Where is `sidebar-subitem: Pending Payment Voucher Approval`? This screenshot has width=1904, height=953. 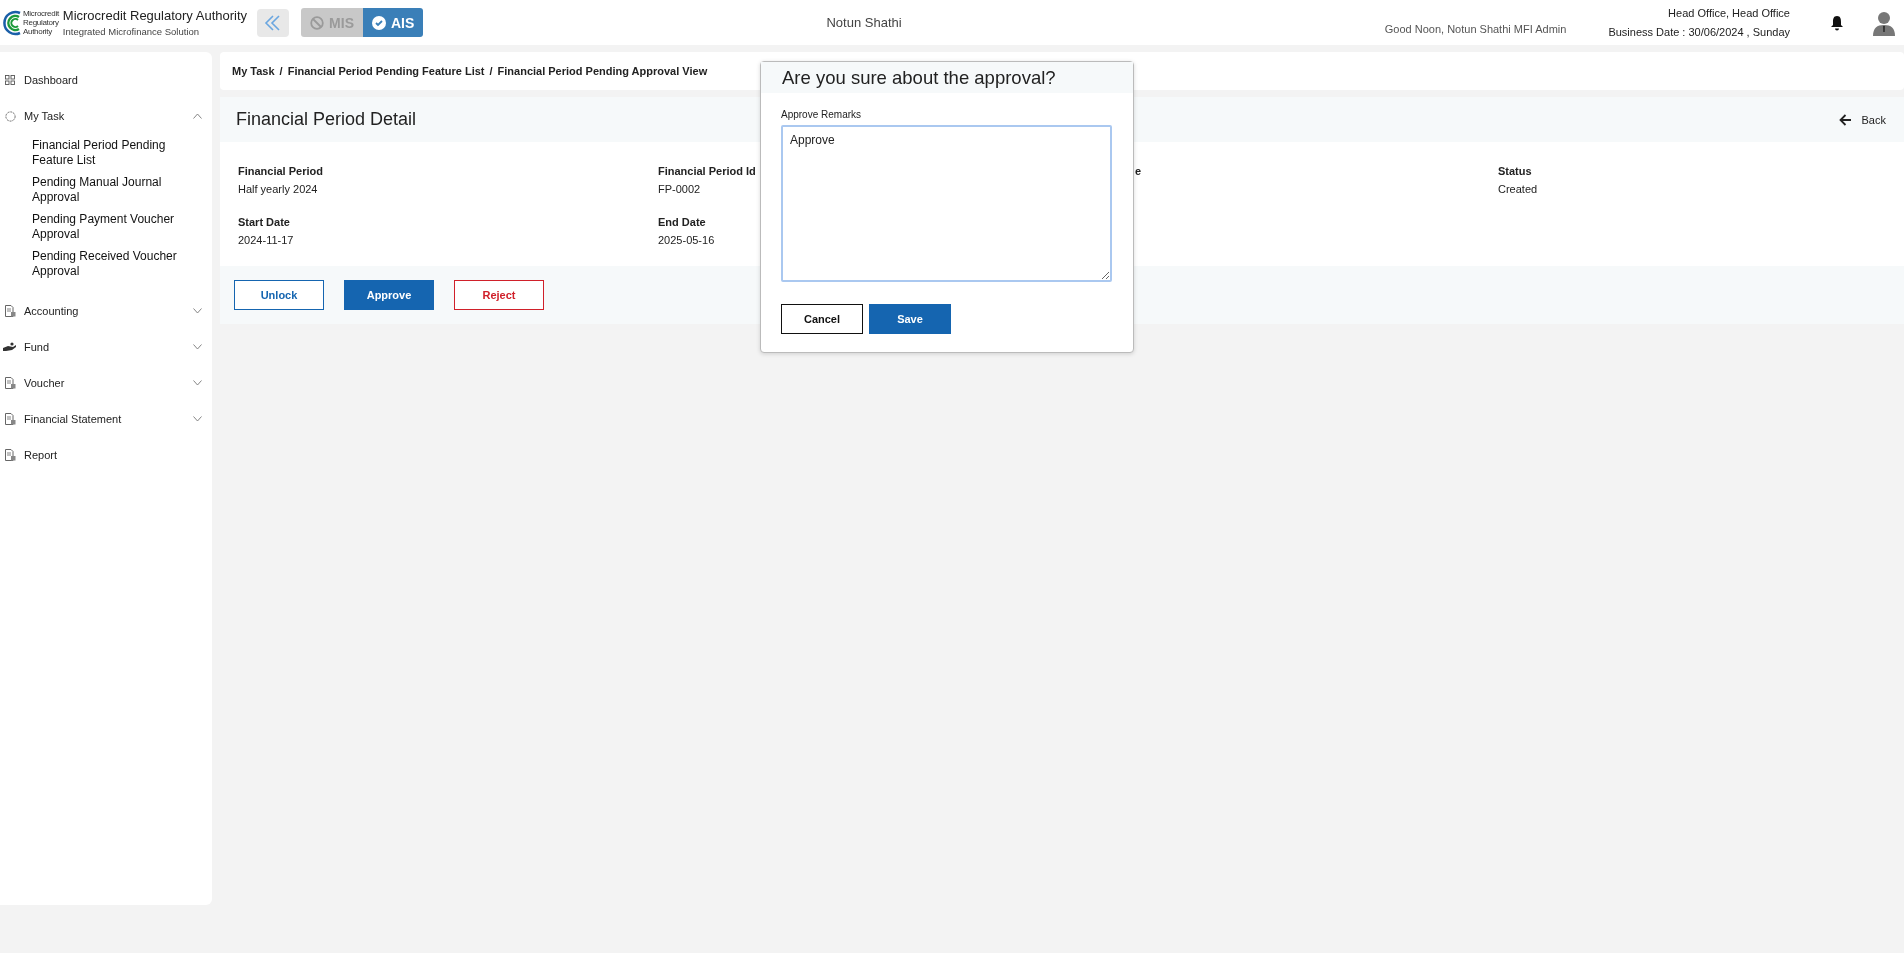 sidebar-subitem: Pending Payment Voucher Approval is located at coordinates (107, 227).